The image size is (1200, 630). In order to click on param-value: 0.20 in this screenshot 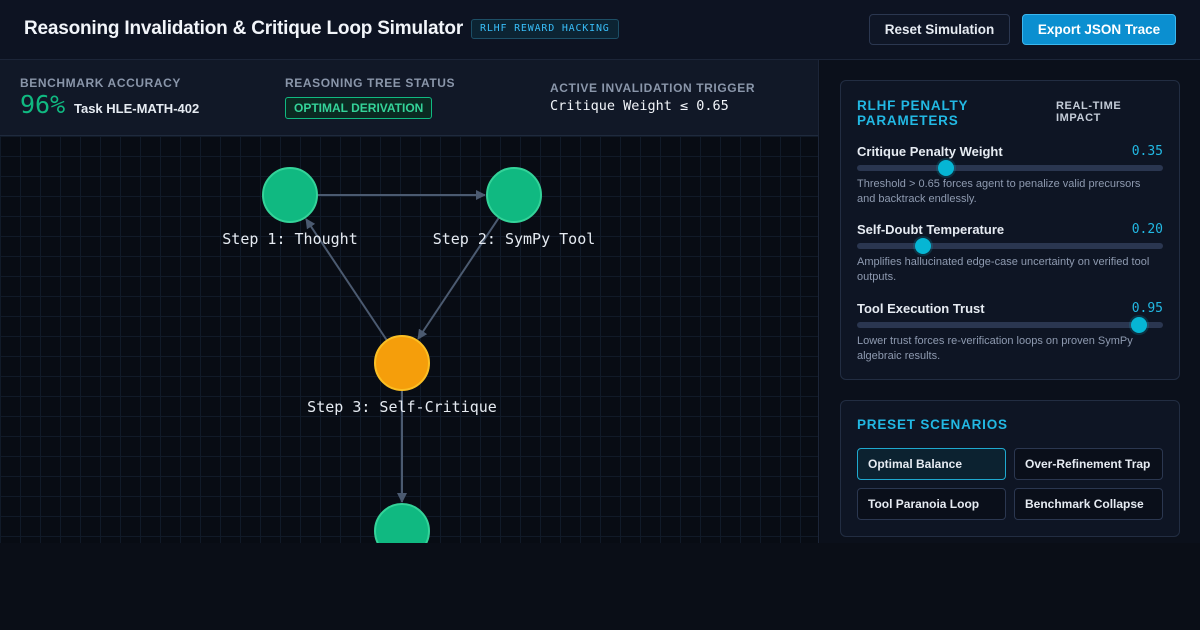, I will do `click(1147, 229)`.